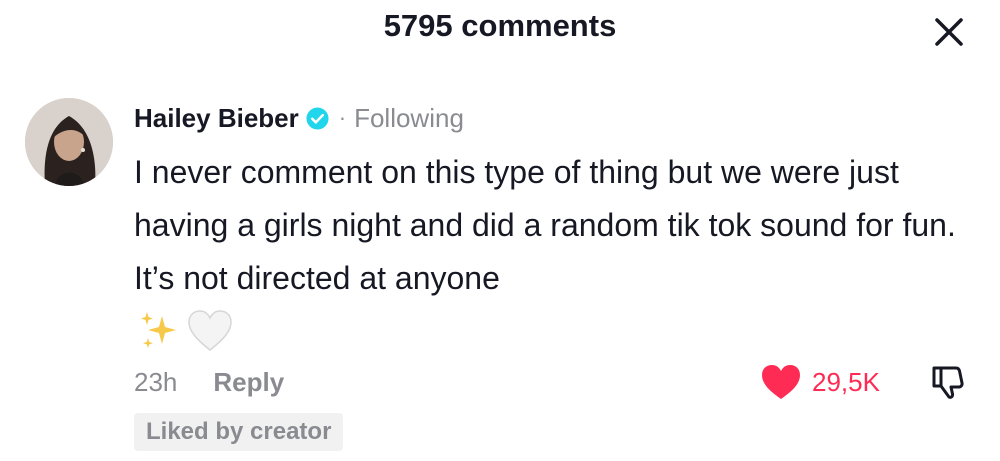 The width and height of the screenshot is (1000, 461). I want to click on liked-by-creator-badge: Liked by creator, so click(239, 432).